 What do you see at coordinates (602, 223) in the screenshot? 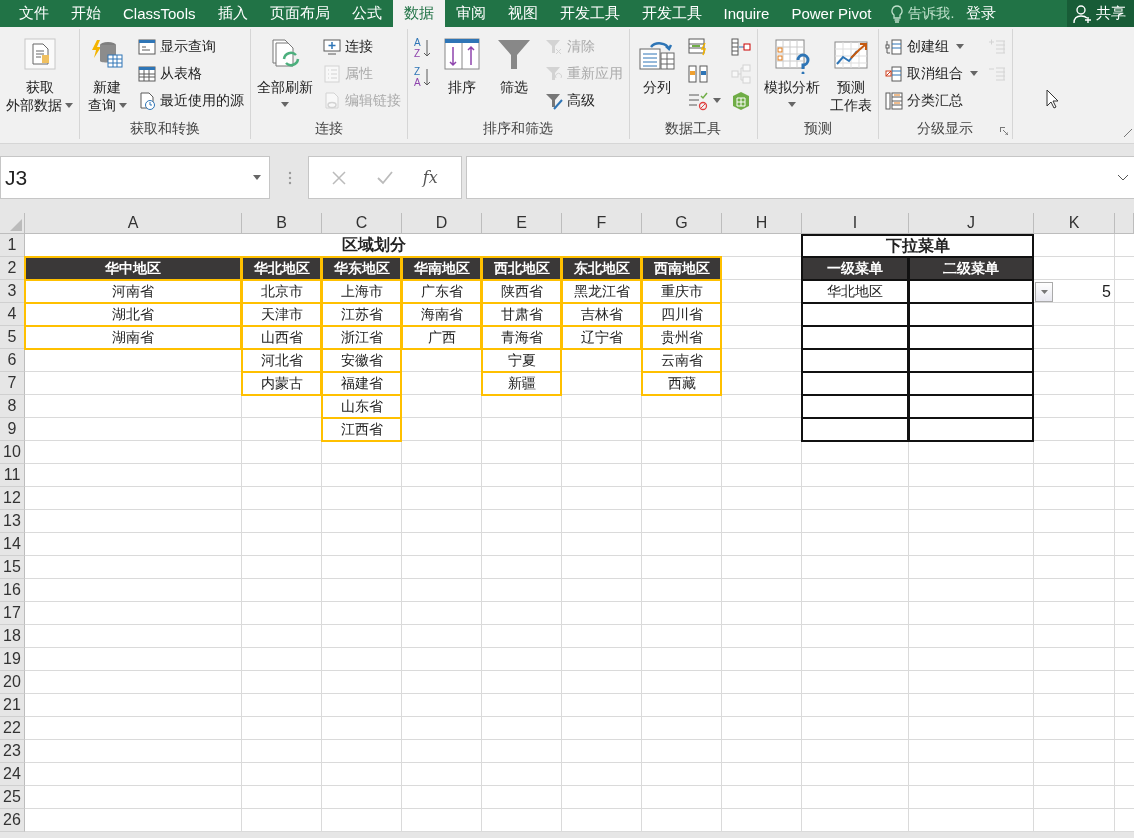
I see `column-header: F` at bounding box center [602, 223].